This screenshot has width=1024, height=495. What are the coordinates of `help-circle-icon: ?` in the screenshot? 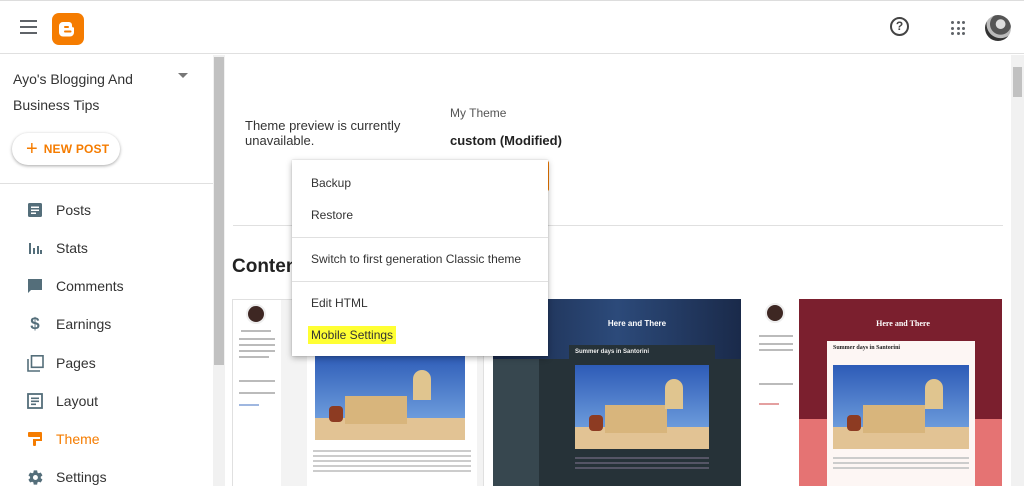 It's located at (899, 26).